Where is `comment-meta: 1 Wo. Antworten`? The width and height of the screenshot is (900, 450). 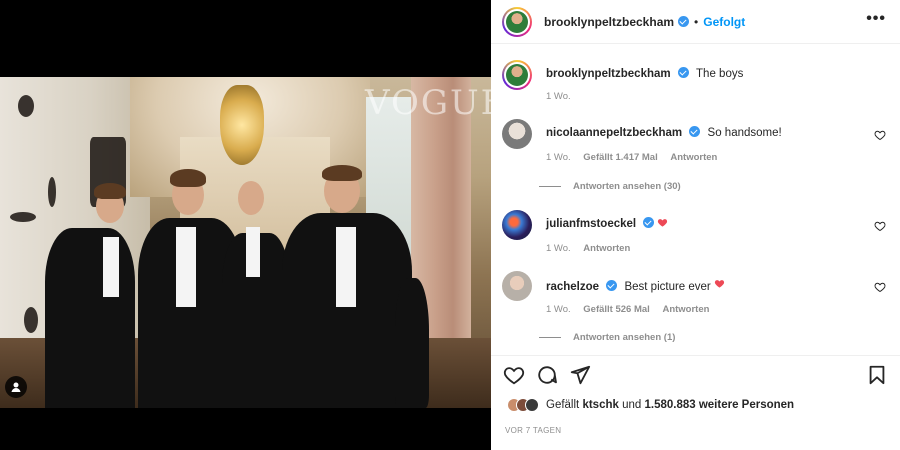
comment-meta: 1 Wo. Antworten is located at coordinates (588, 248).